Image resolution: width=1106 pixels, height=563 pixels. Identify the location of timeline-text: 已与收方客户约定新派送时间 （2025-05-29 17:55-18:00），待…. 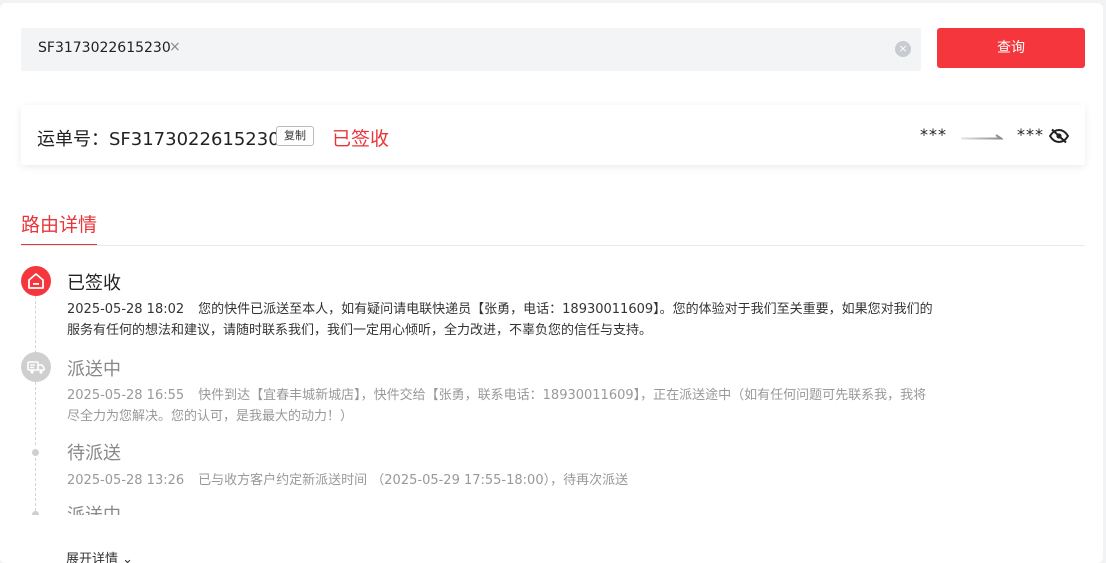
(413, 480).